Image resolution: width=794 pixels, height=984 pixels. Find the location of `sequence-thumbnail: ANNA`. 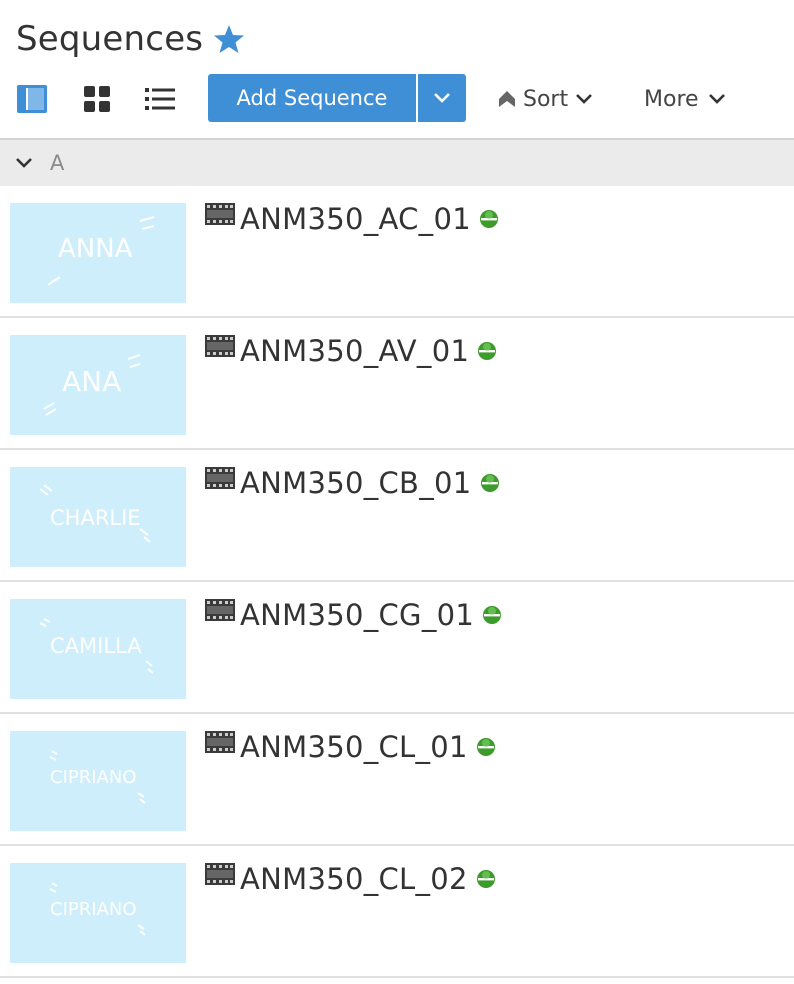

sequence-thumbnail: ANNA is located at coordinates (98, 253).